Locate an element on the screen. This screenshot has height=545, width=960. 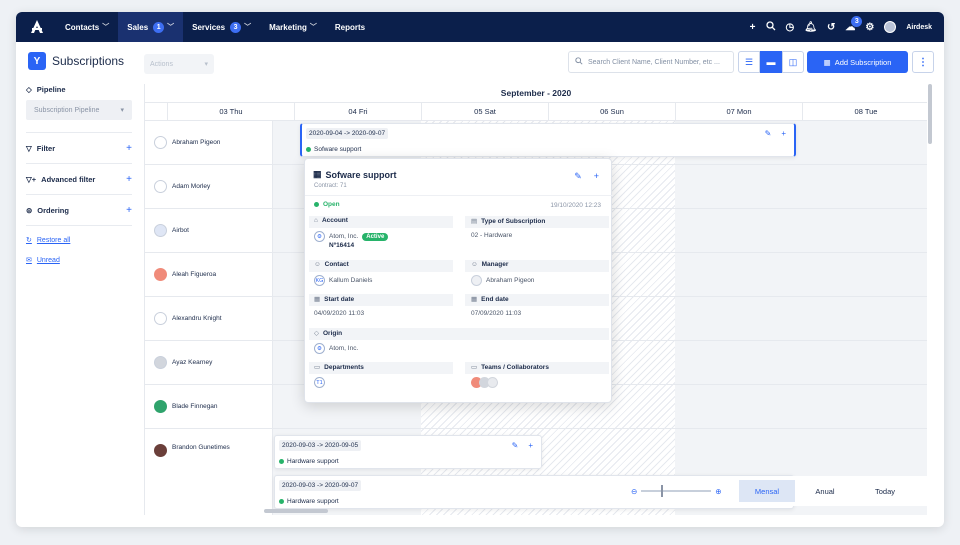
row-name: Ayaz Kearney is located at coordinates (209, 362).